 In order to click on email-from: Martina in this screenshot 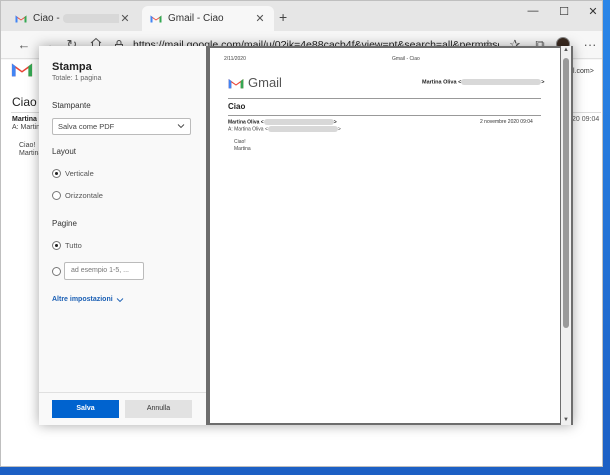, I will do `click(24, 119)`.